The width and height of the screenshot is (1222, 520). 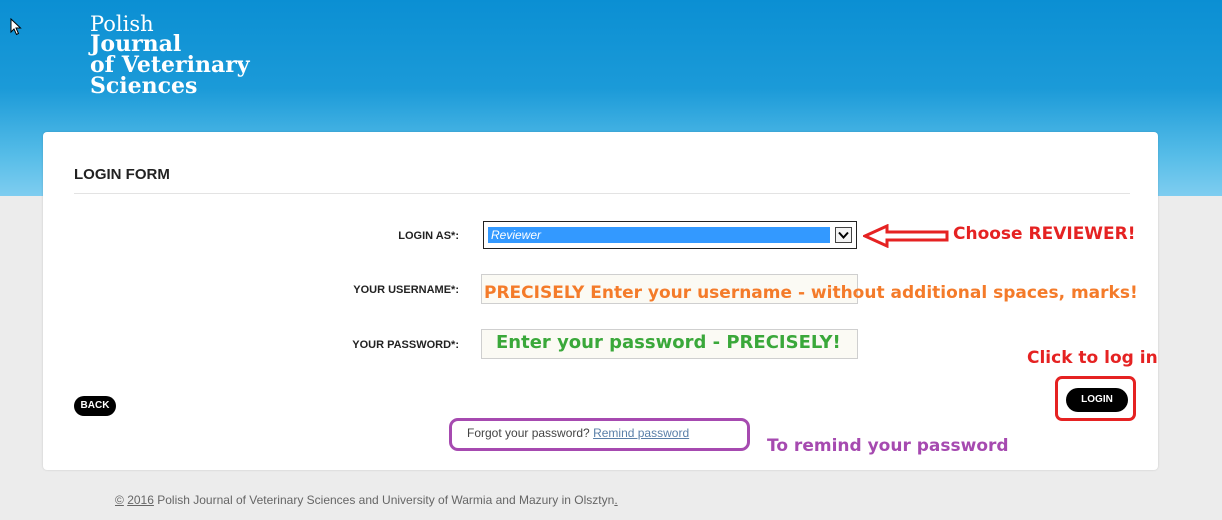 I want to click on footer-period: ., so click(x=616, y=500).